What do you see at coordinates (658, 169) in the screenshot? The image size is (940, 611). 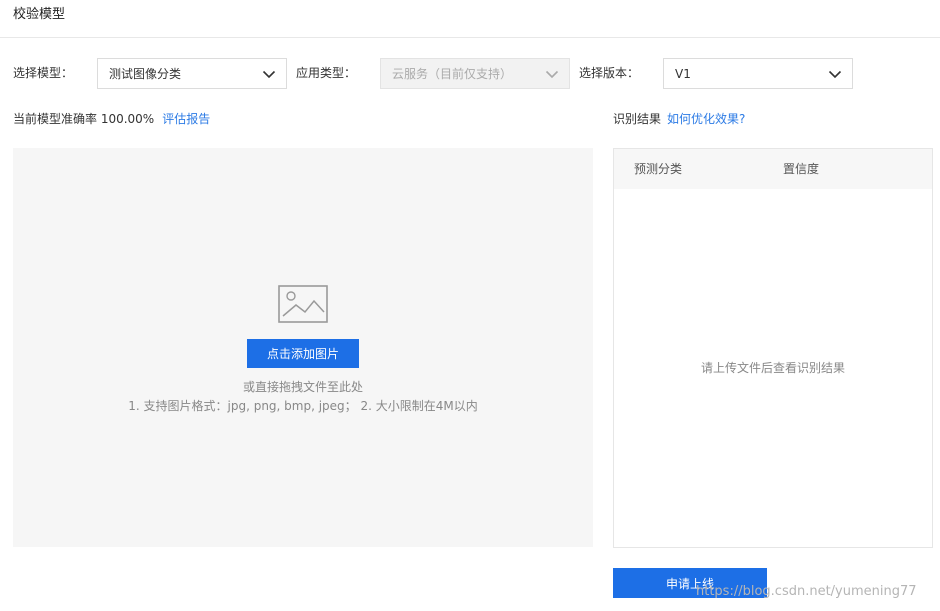 I see `column-predicted-category: 预测分类` at bounding box center [658, 169].